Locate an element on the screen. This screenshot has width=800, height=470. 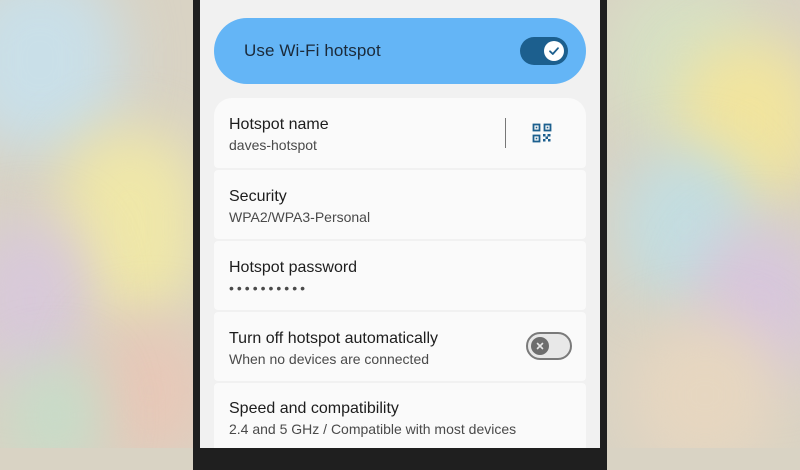
speed-compatibility-title: Speed and compatibility is located at coordinates (314, 408).